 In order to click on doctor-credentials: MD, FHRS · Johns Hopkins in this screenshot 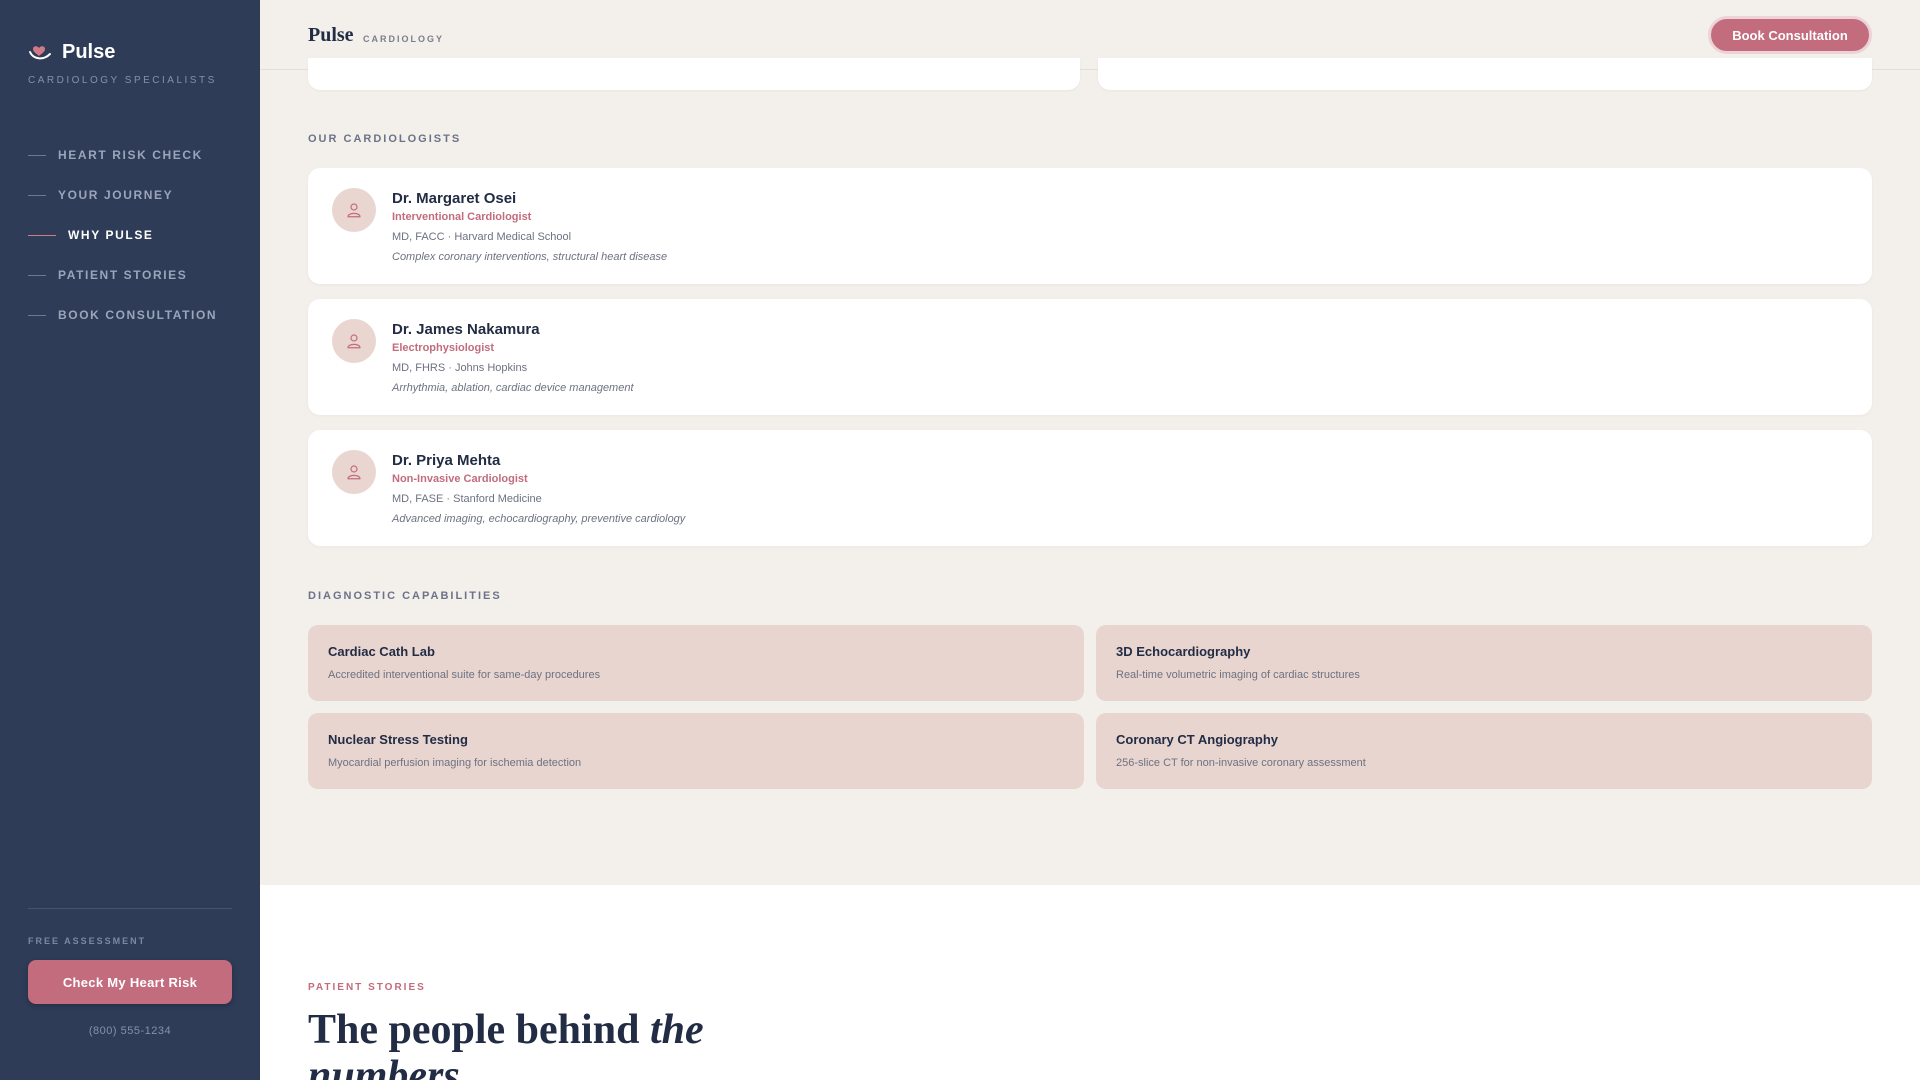, I will do `click(460, 368)`.